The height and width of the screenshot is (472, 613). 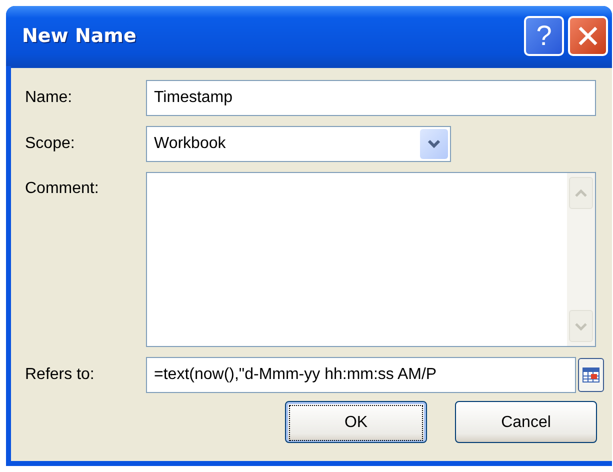 I want to click on grid-icon, so click(x=591, y=375).